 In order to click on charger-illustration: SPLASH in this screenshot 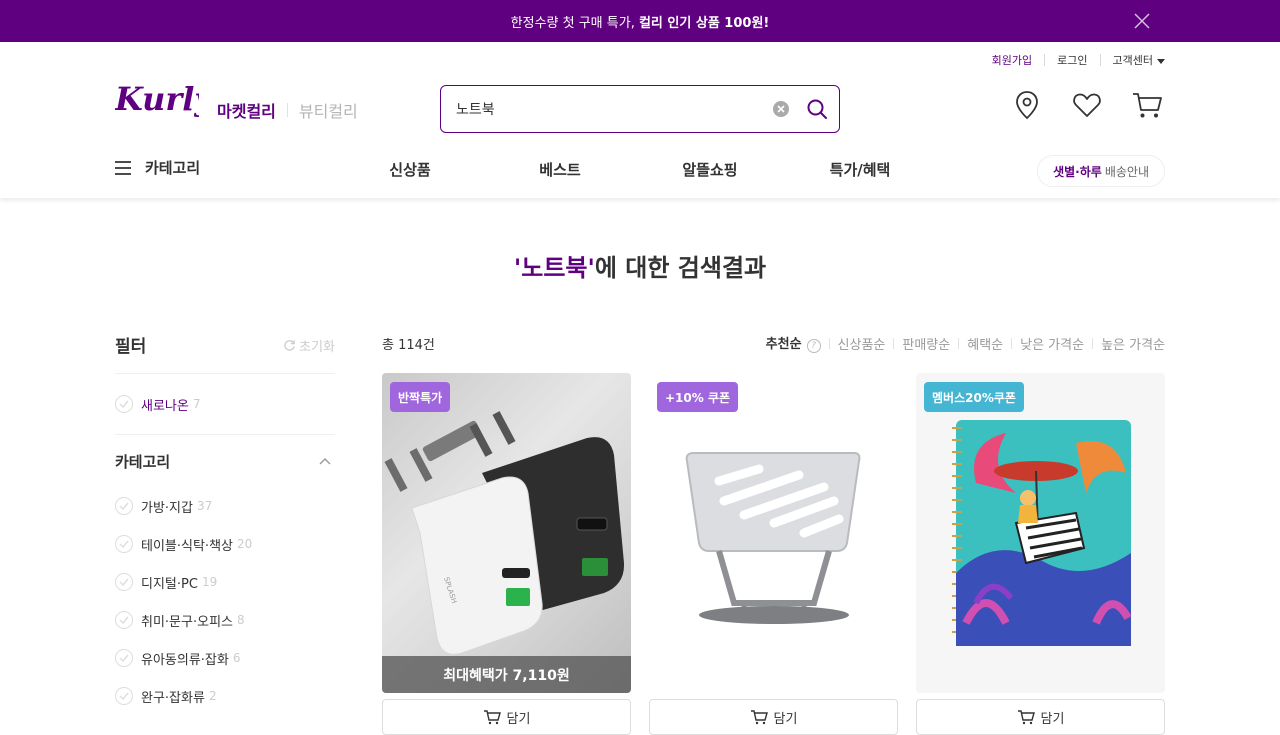, I will do `click(504, 533)`.